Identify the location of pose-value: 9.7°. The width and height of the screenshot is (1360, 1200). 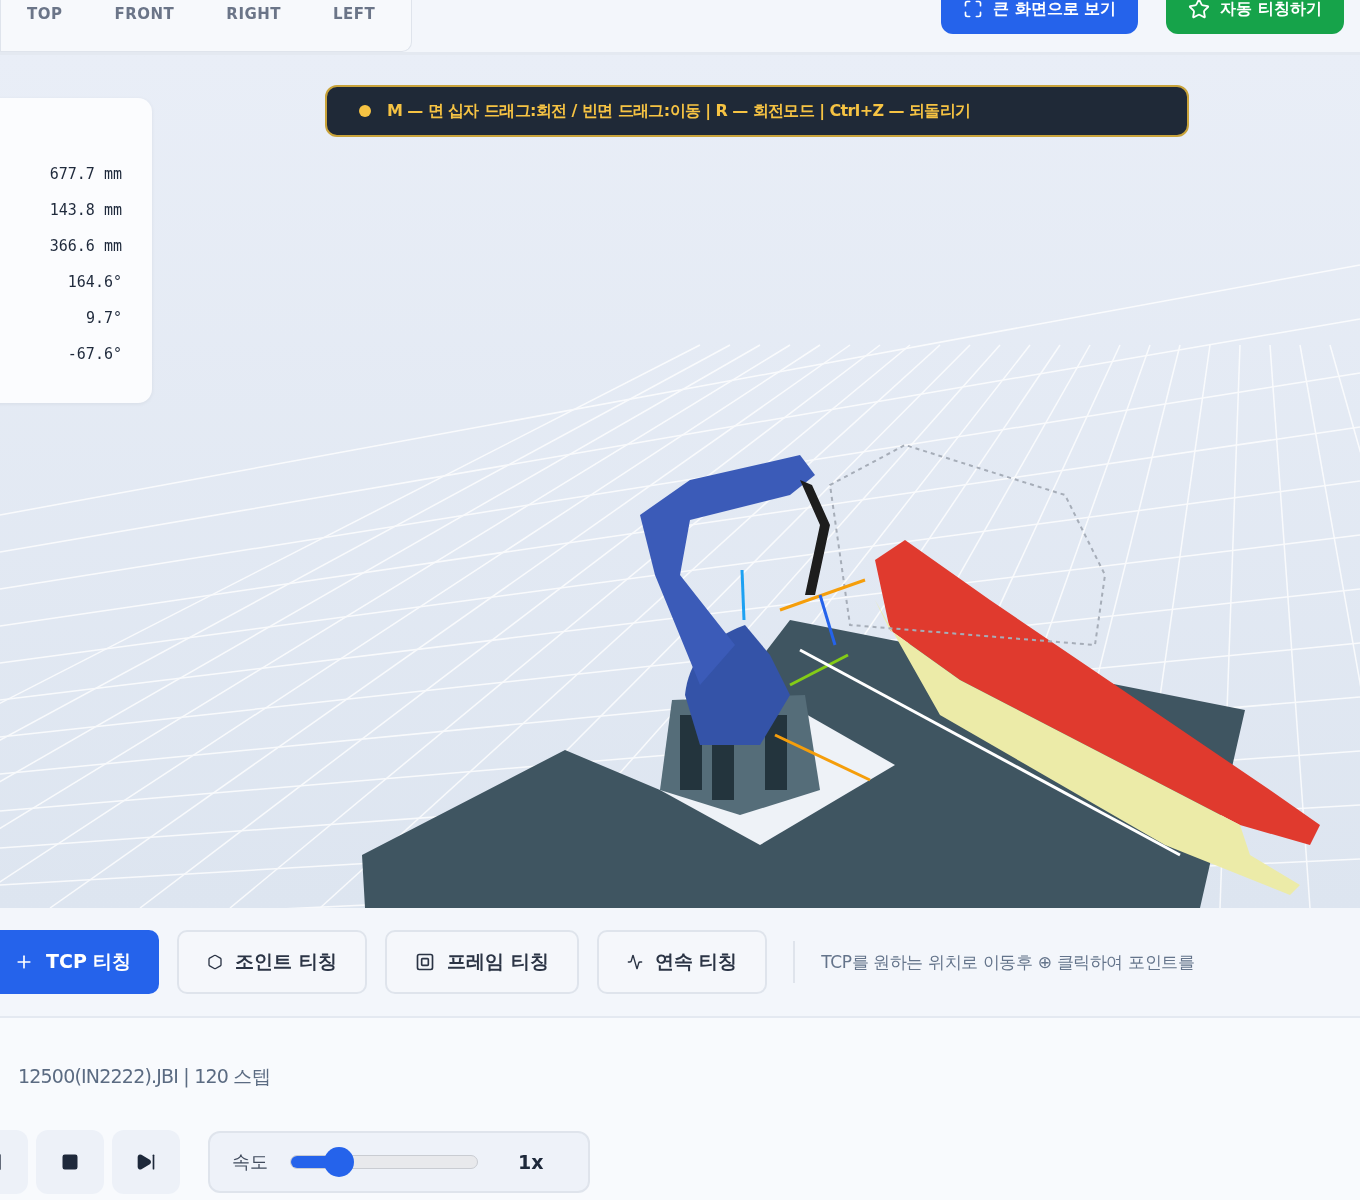
(103, 318).